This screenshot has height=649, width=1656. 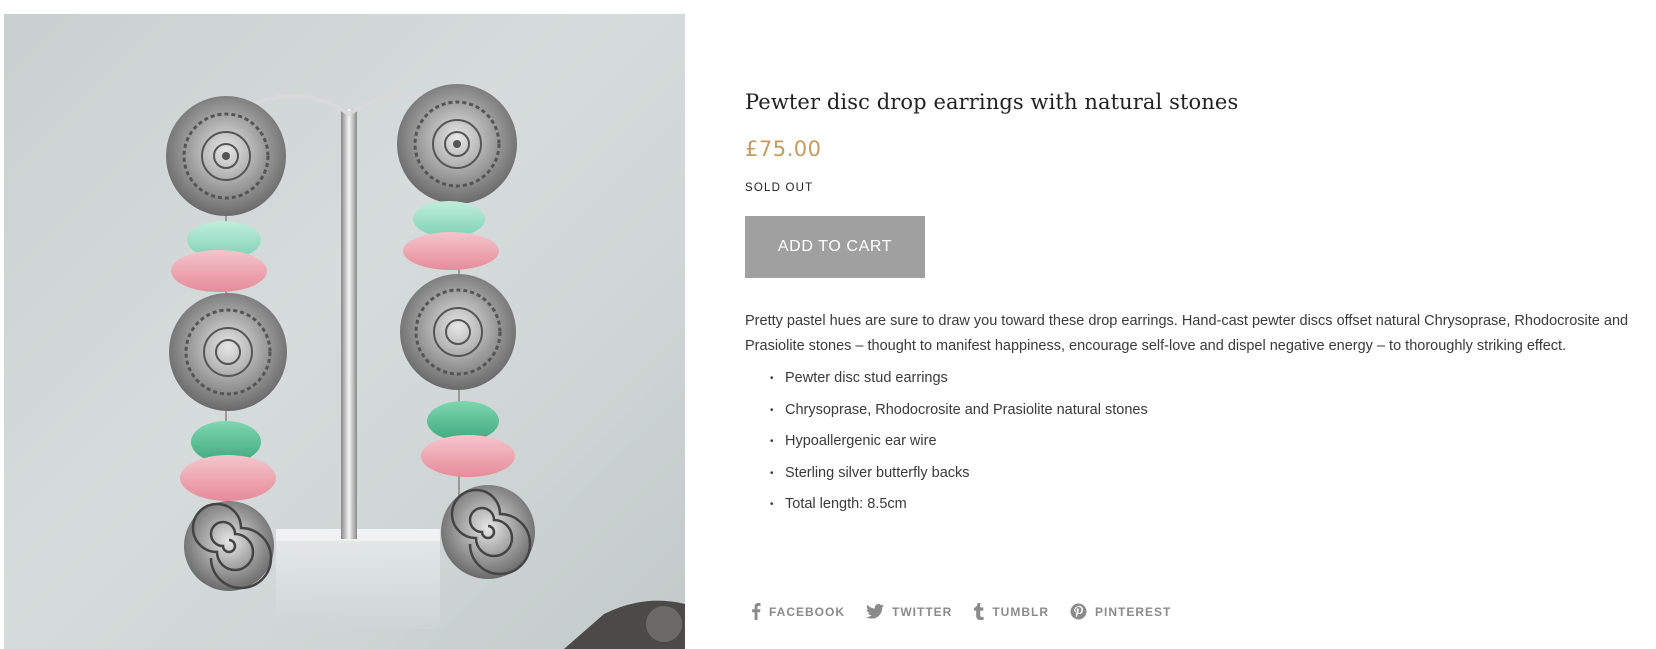 What do you see at coordinates (853, 441) in the screenshot?
I see `list-item: • Hypoallergenic ear wire` at bounding box center [853, 441].